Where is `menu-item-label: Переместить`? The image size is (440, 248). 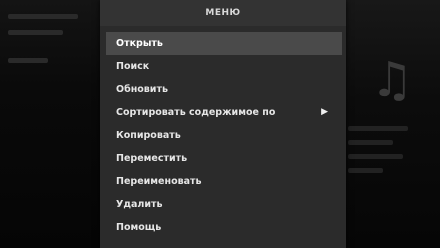 menu-item-label: Переместить is located at coordinates (152, 158).